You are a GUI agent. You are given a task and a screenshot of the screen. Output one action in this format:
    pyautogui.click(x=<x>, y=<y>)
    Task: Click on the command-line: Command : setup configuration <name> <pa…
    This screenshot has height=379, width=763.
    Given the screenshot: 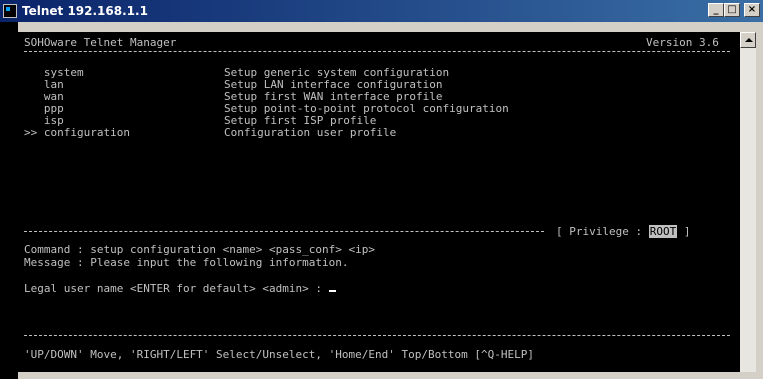 What is the action you would take?
    pyautogui.click(x=199, y=249)
    